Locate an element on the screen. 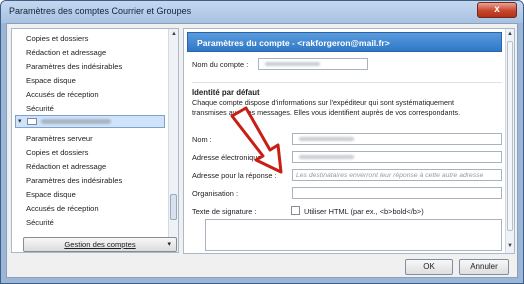 This screenshot has height=284, width=524. tree-item-receipts-2: Accusés de réception is located at coordinates (62, 208).